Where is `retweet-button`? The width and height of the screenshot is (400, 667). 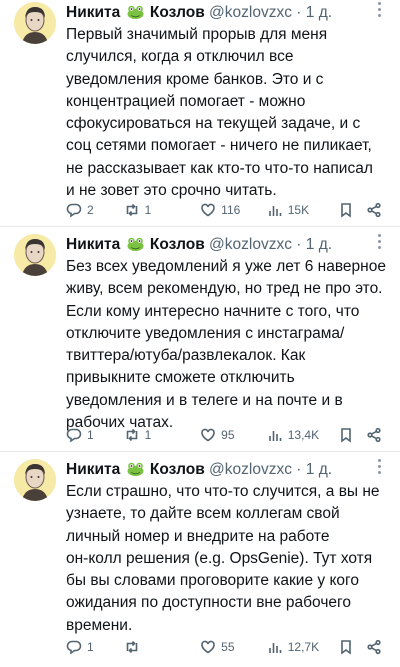 retweet-button is located at coordinates (162, 647).